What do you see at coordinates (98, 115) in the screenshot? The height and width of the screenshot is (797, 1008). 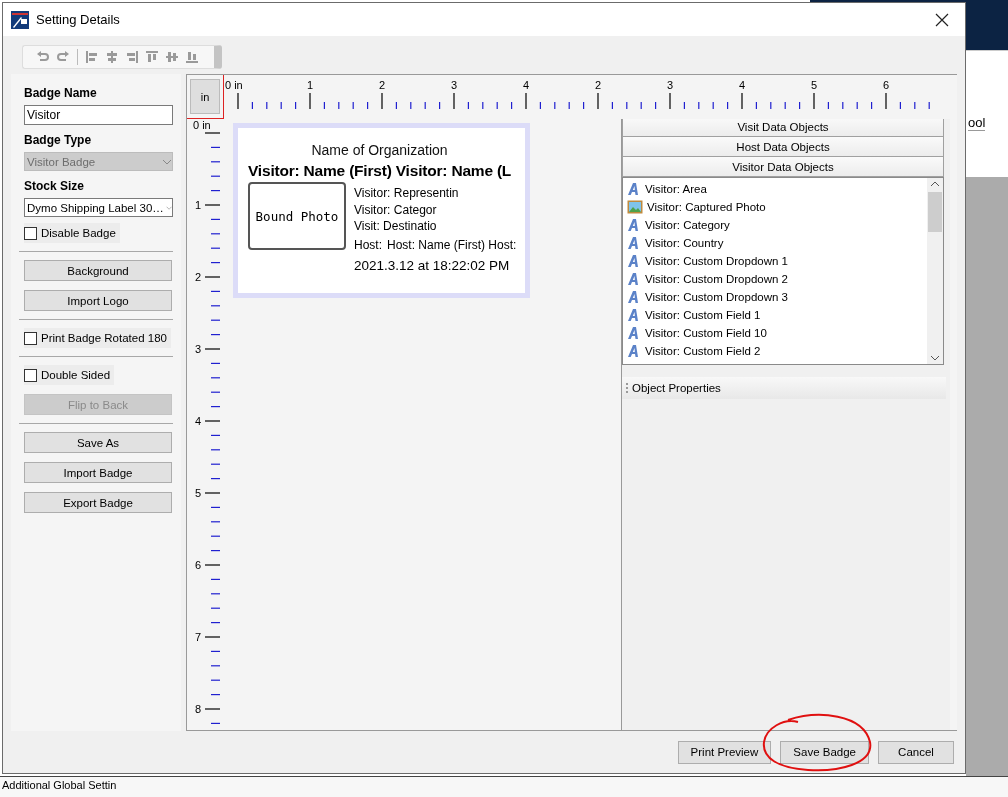 I see `badge-name-field: Visitor` at bounding box center [98, 115].